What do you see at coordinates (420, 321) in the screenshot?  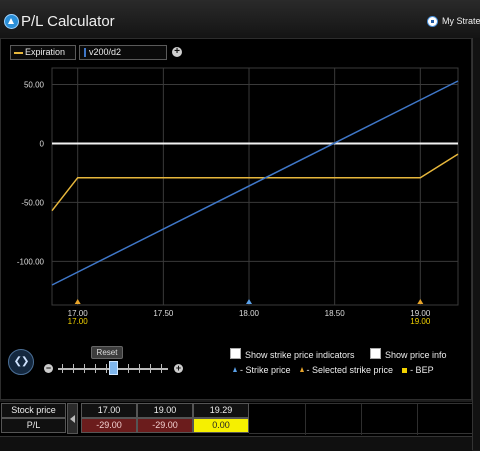 I see `strike-marker-label: 19.00` at bounding box center [420, 321].